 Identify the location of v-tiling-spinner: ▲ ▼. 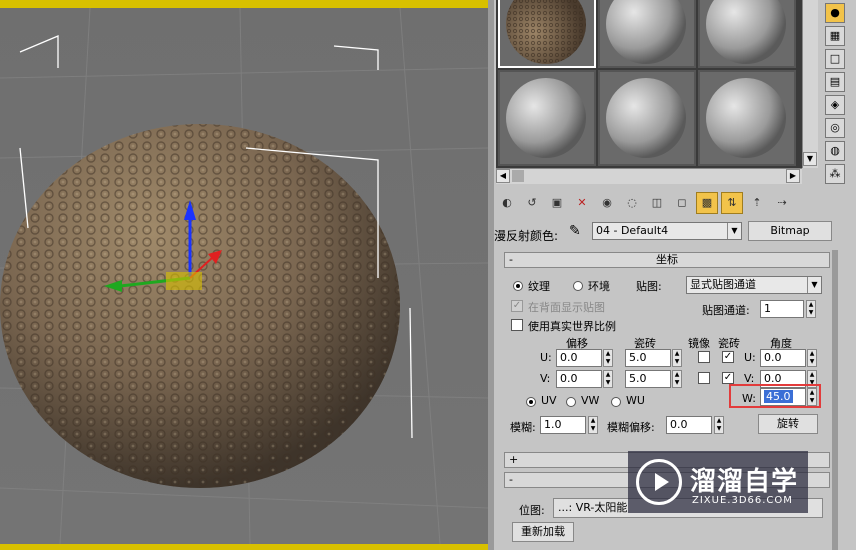
(677, 379).